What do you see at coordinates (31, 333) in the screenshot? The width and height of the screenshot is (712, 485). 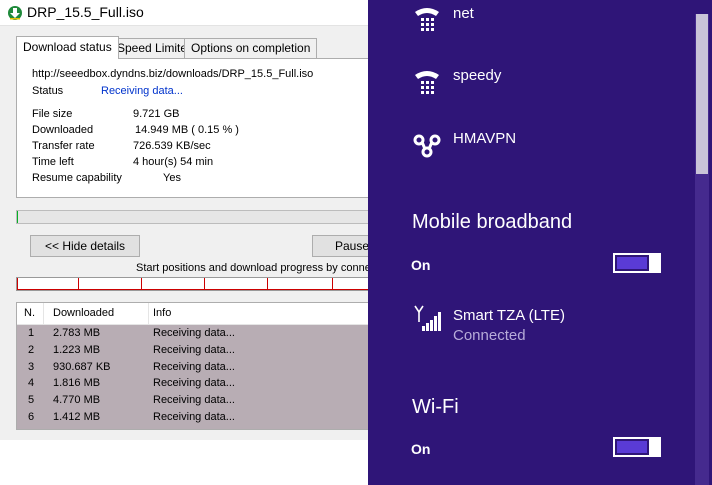 I see `row-number: 1` at bounding box center [31, 333].